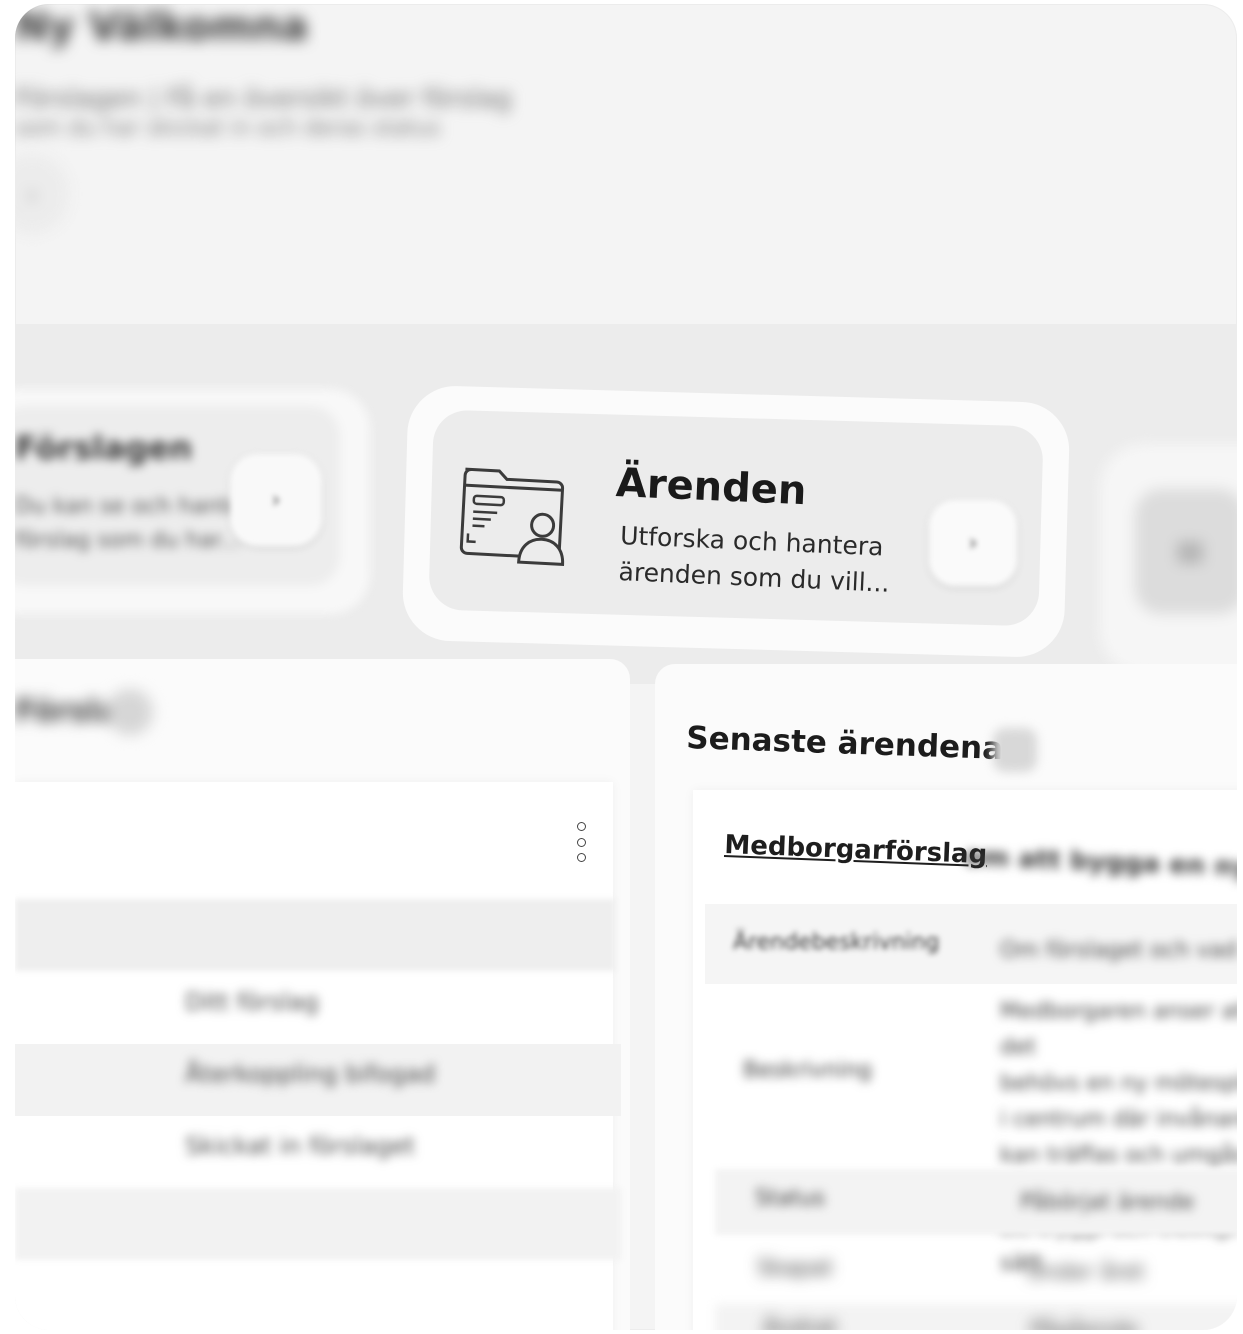 Image resolution: width=1243 pixels, height=1334 pixels. Describe the element at coordinates (1107, 1202) in the screenshot. I see `field-value: Påbörjat ärende` at that location.